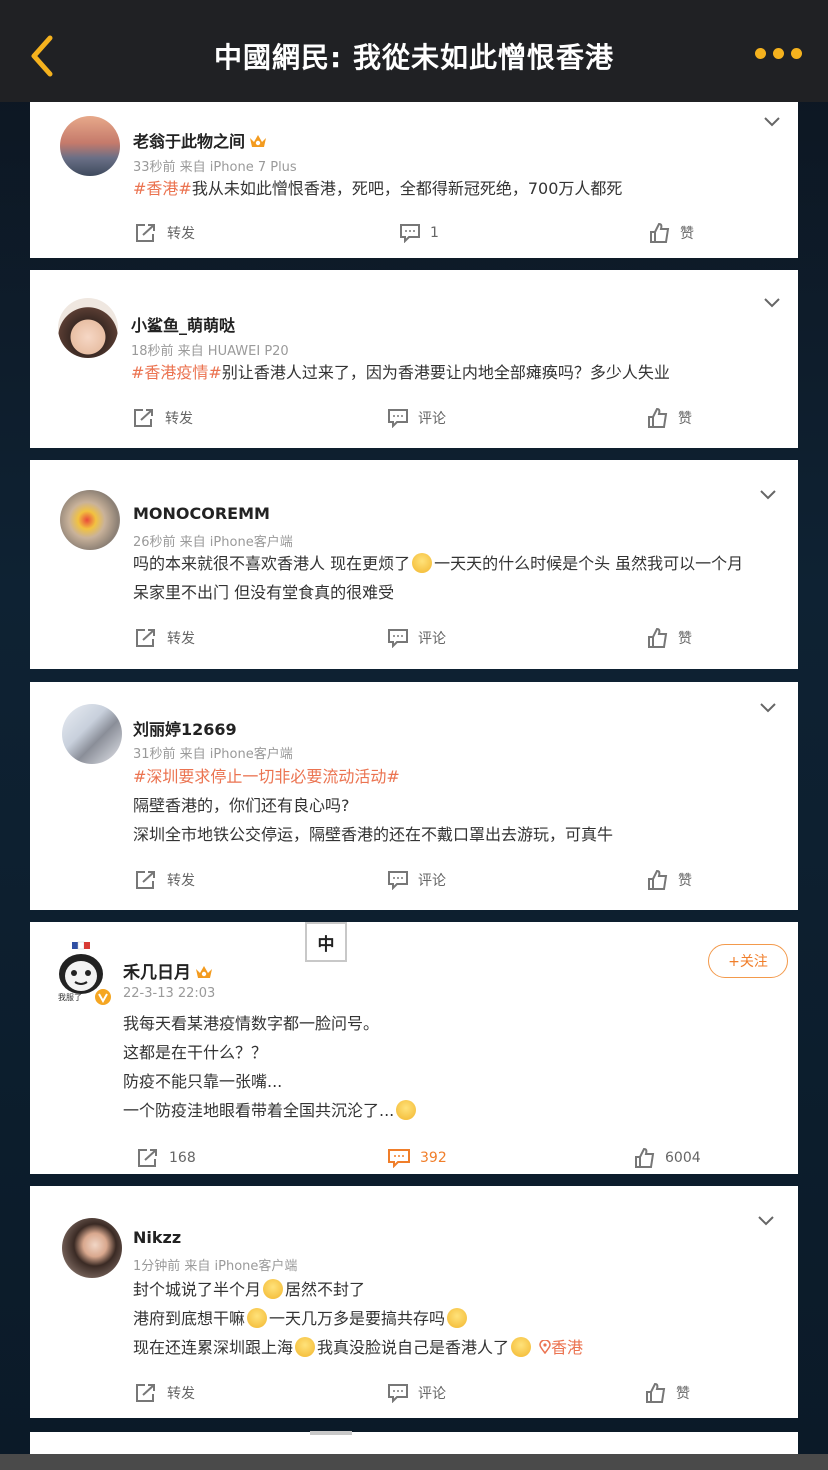 Image resolution: width=828 pixels, height=1470 pixels. What do you see at coordinates (241, 805) in the screenshot?
I see `content-line: 隔壁香港的，你们还有良心吗?` at bounding box center [241, 805].